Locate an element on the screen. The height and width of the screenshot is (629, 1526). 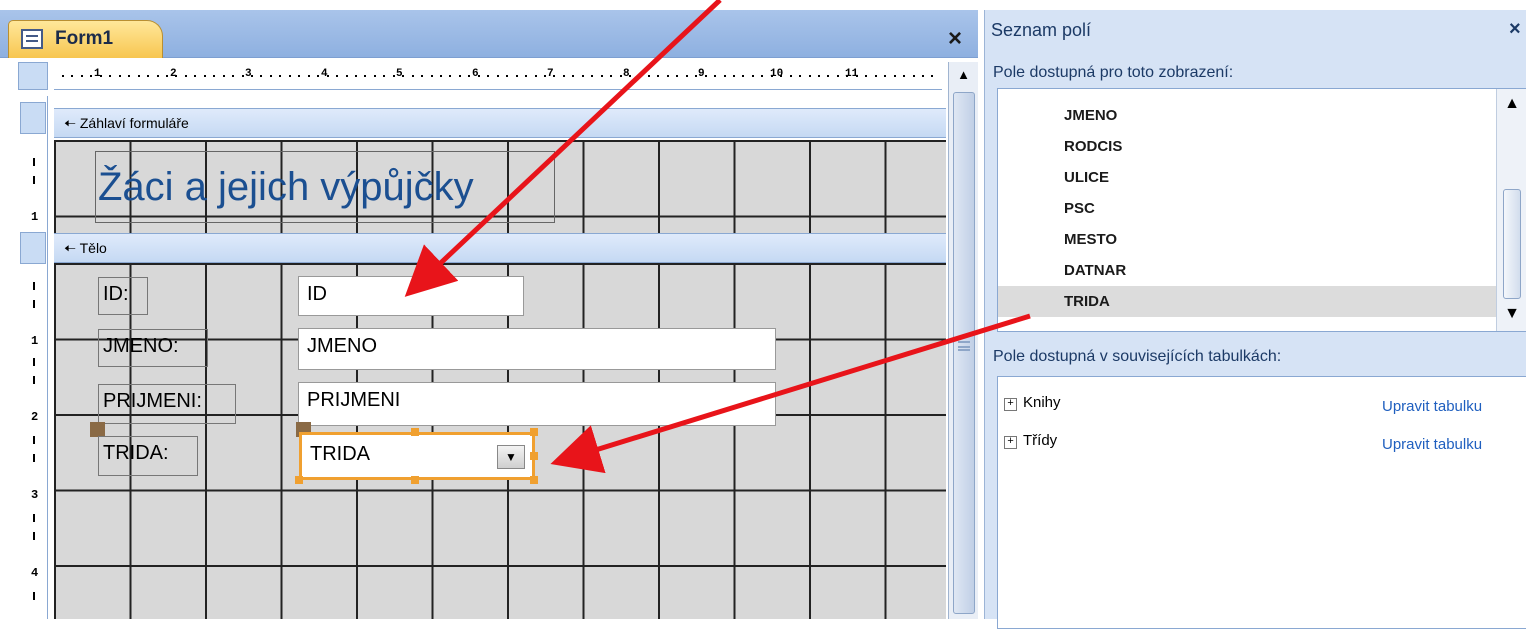
tab-form1: Form1 is located at coordinates (85, 39).